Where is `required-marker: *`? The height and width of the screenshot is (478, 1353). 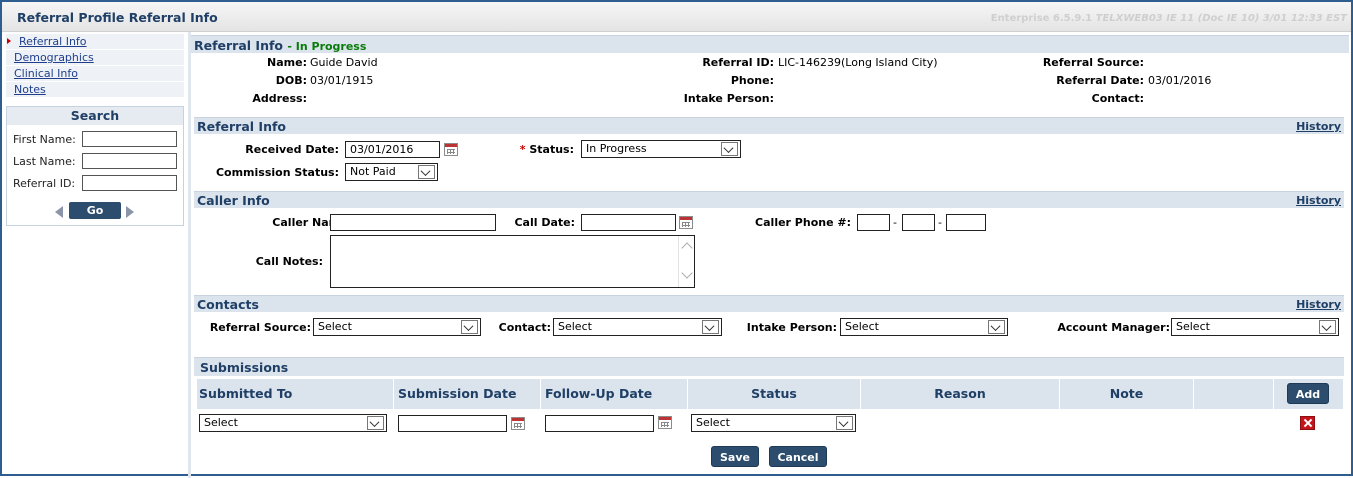
required-marker: * is located at coordinates (522, 149).